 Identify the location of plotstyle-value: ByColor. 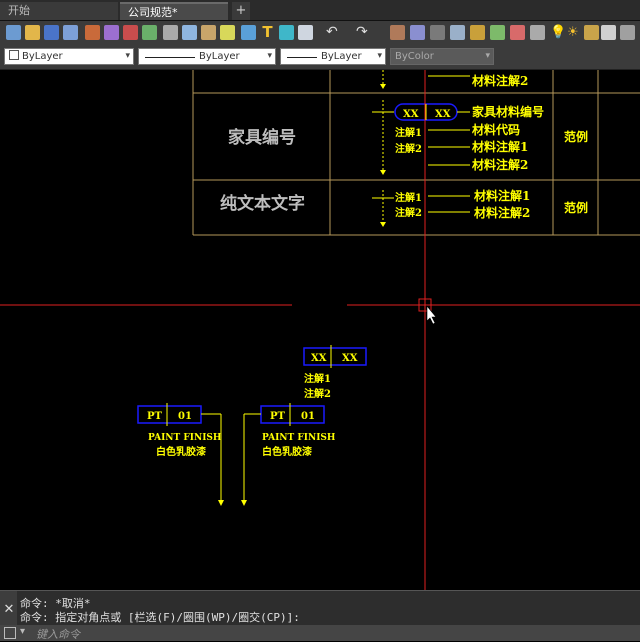
(414, 56).